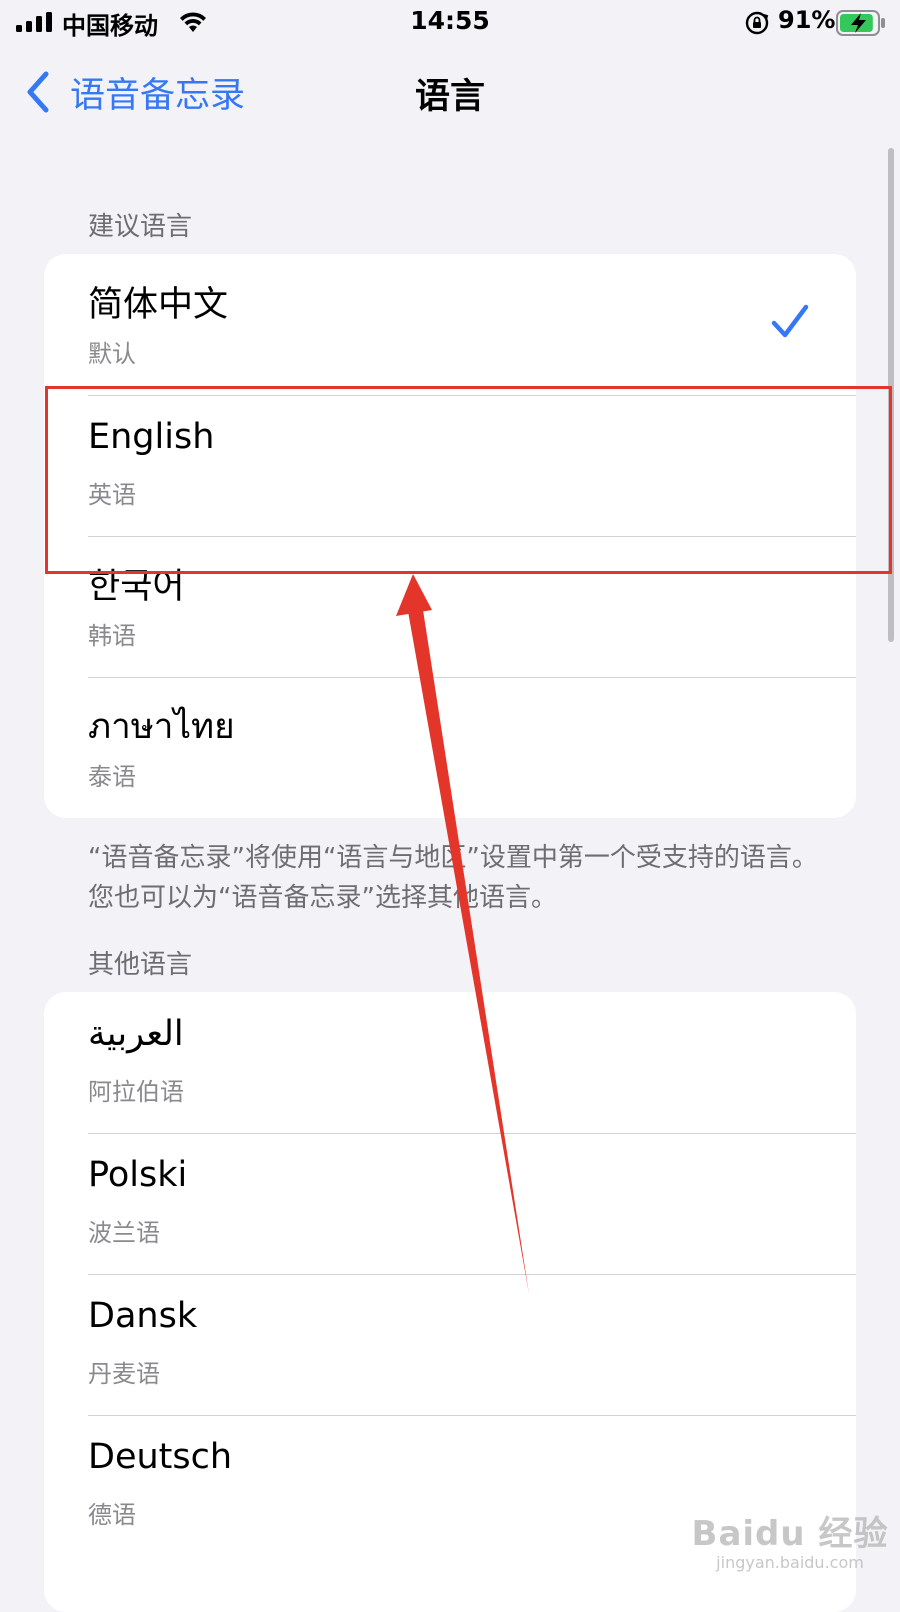  I want to click on language-name: Deutsch, so click(160, 1457).